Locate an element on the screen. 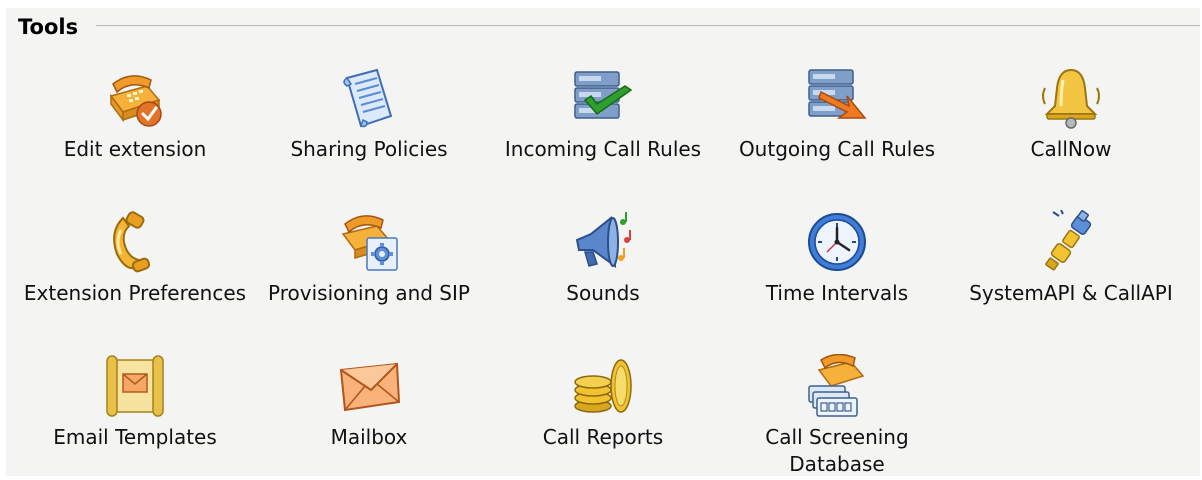 The image size is (1202, 480). sounds-icon is located at coordinates (603, 240).